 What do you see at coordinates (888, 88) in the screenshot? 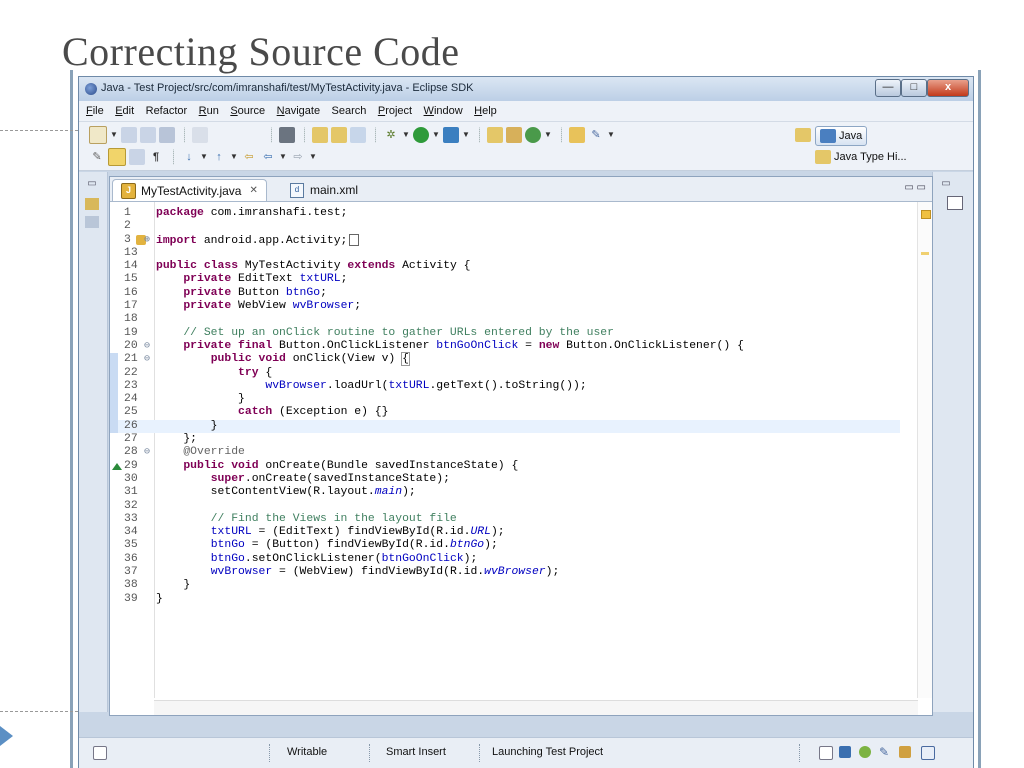
I see `minimize-button: —` at bounding box center [888, 88].